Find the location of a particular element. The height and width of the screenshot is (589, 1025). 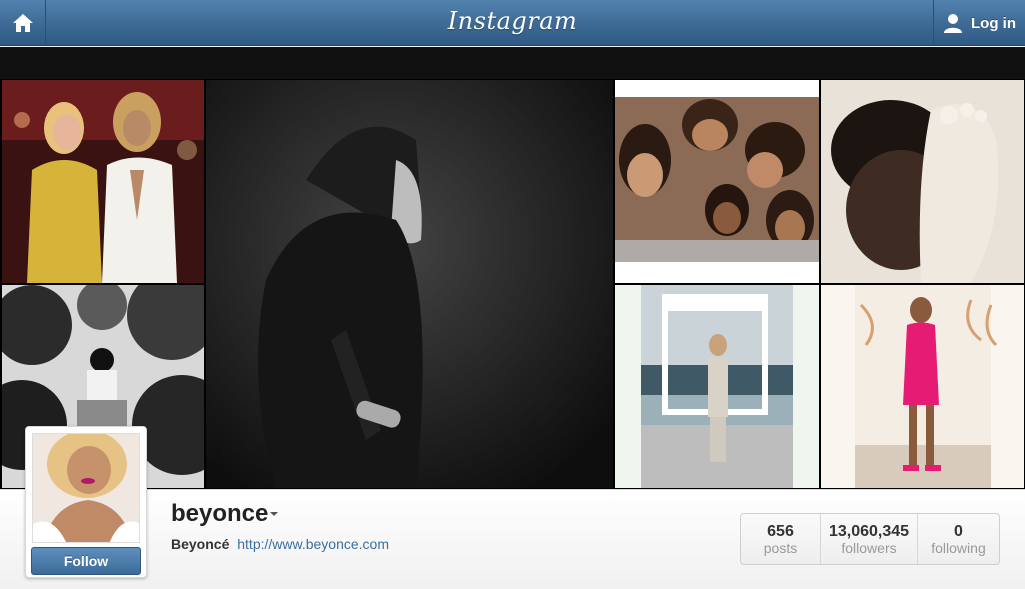

login-label: Log in is located at coordinates (993, 23).